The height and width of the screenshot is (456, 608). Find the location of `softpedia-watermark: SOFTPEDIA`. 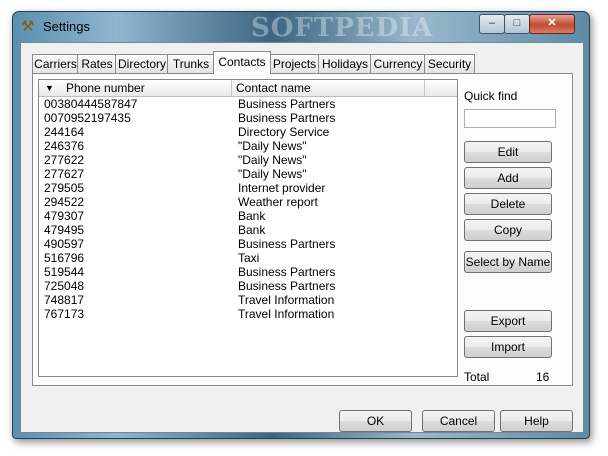

softpedia-watermark: SOFTPEDIA is located at coordinates (342, 28).